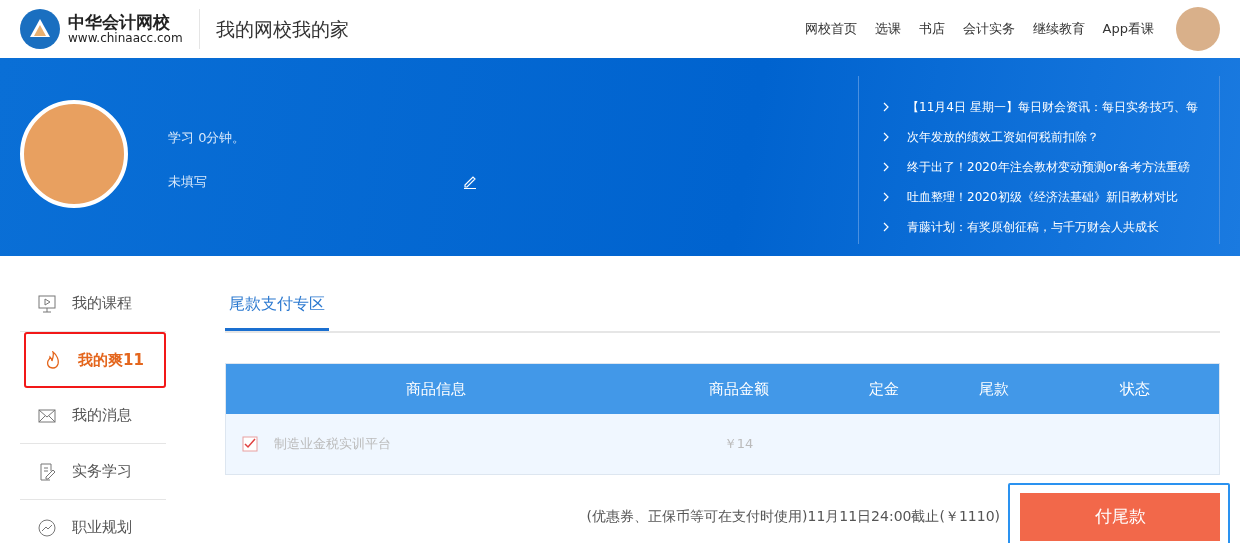 The image size is (1240, 543). What do you see at coordinates (1042, 197) in the screenshot?
I see `news-link: 吐血整理！2020初级《经济法基础》新旧教材对比` at bounding box center [1042, 197].